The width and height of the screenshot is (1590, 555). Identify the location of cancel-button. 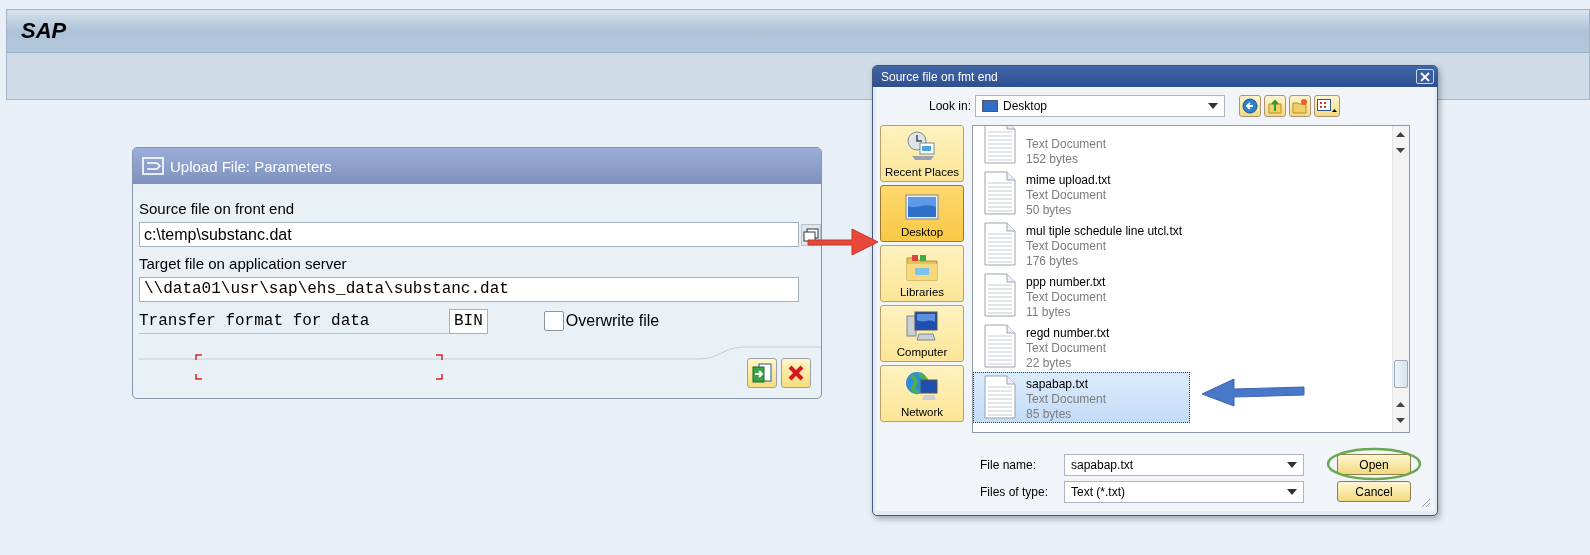
(796, 373).